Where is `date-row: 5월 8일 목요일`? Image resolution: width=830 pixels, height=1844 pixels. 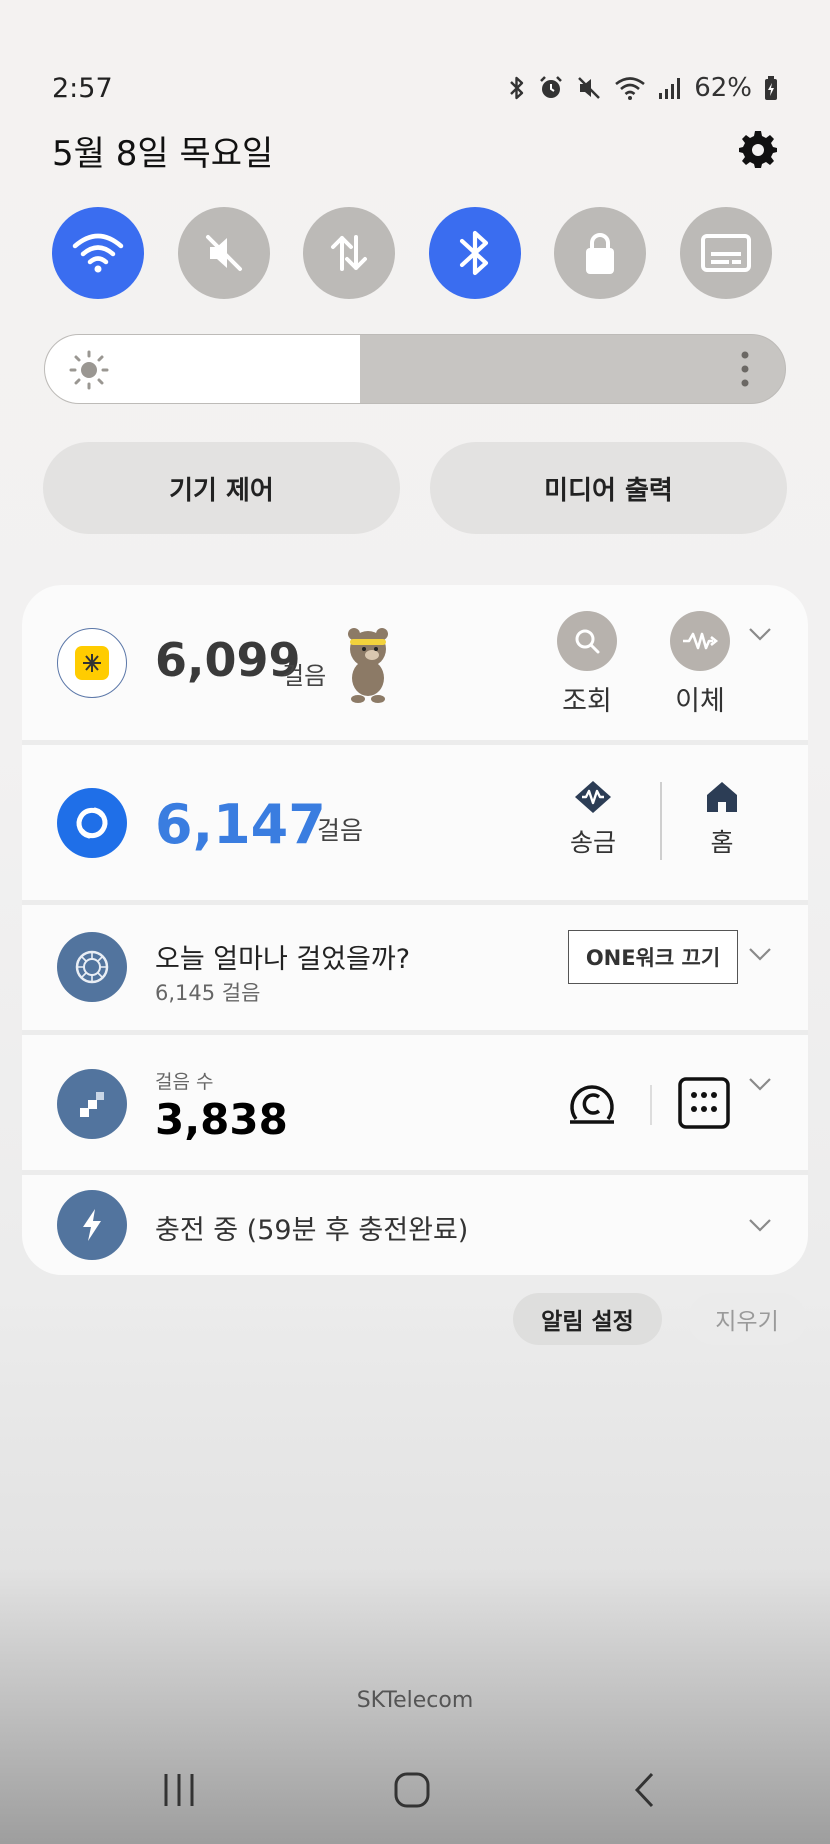
date-row: 5월 8일 목요일 is located at coordinates (415, 150).